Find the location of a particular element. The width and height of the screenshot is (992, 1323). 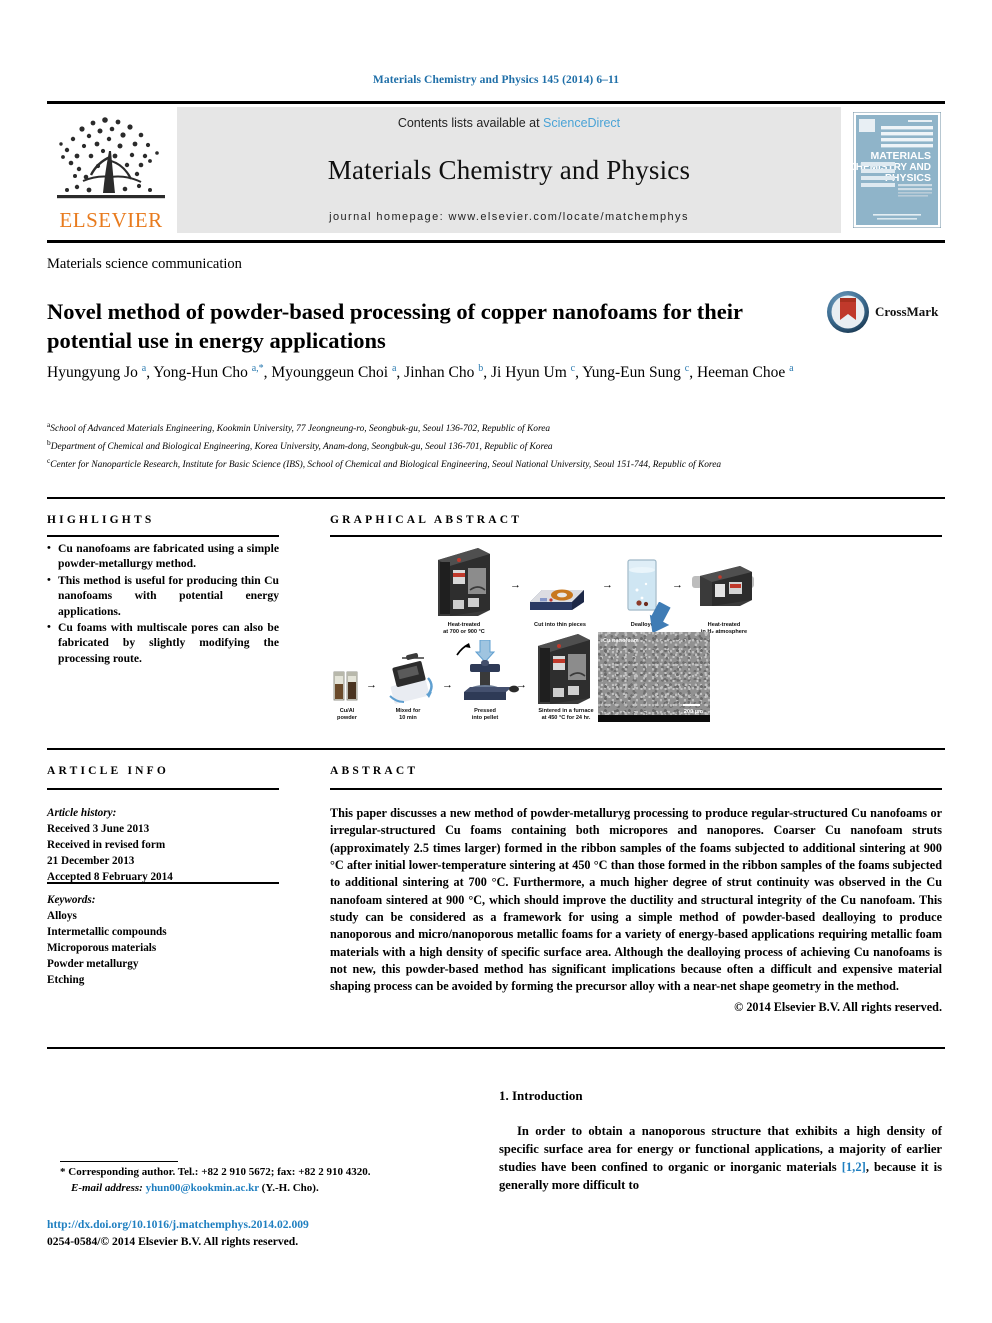

ga-arrow-1: → is located at coordinates (515, 585).